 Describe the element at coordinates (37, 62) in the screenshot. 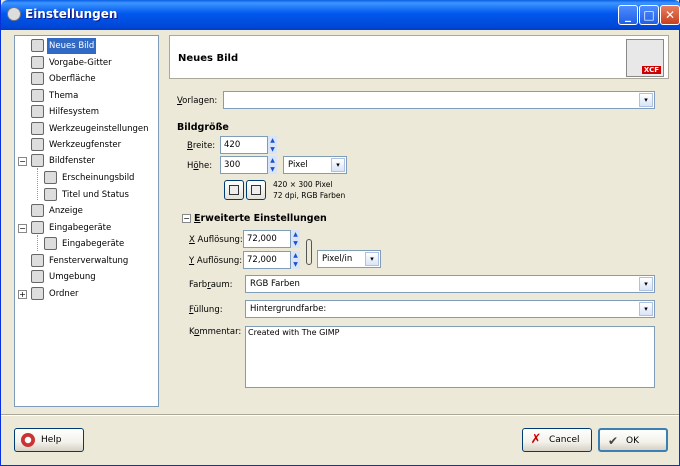

I see `grid-icon` at that location.